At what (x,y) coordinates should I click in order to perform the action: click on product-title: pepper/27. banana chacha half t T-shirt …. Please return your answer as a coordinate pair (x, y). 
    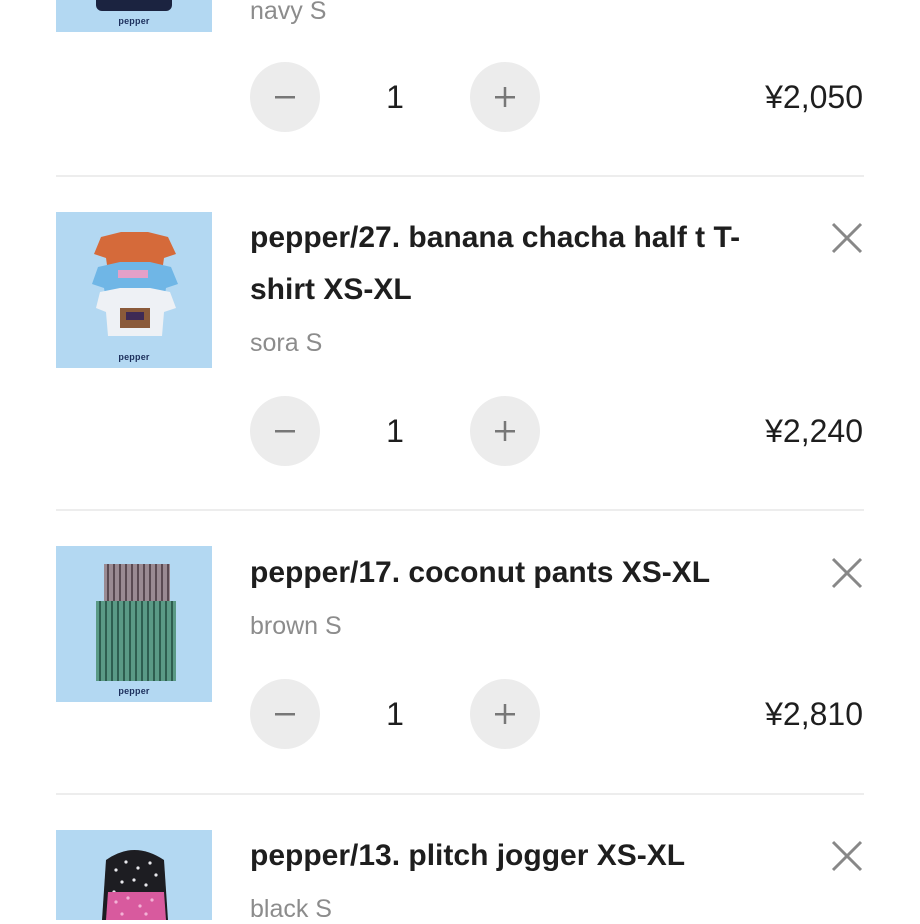
    Looking at the image, I should click on (505, 264).